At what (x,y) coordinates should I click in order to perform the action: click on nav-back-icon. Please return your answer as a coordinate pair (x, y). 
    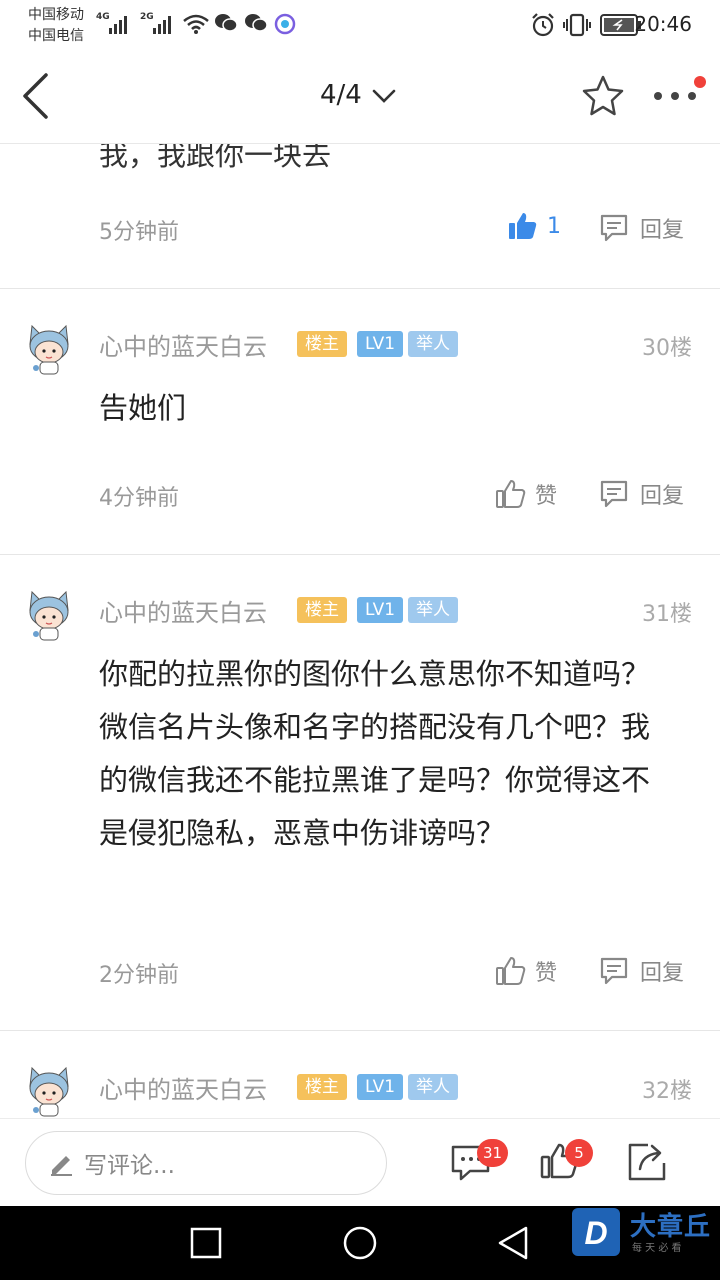
    Looking at the image, I should click on (513, 1243).